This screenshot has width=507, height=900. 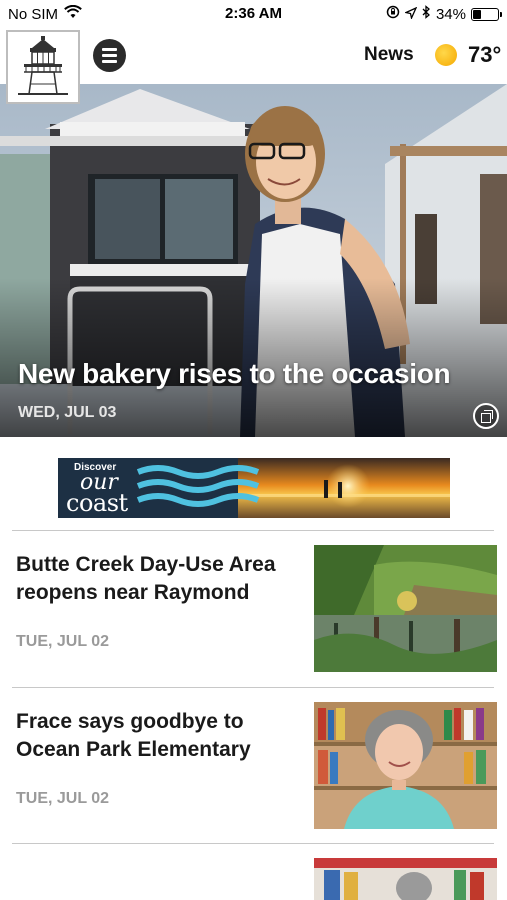 What do you see at coordinates (426, 14) in the screenshot?
I see `bluetooth-icon` at bounding box center [426, 14].